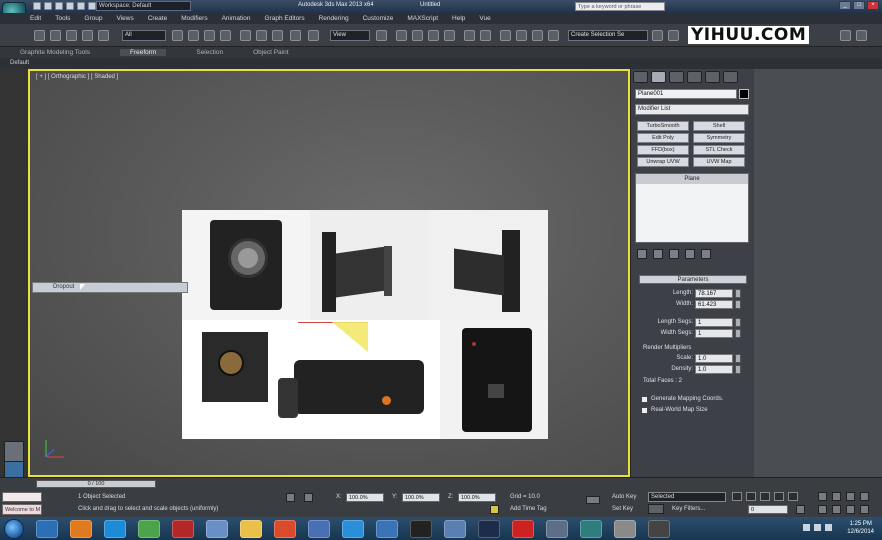 This screenshot has width=882, height=540. Describe the element at coordinates (93, 18) in the screenshot. I see `menu-group: Group` at that location.